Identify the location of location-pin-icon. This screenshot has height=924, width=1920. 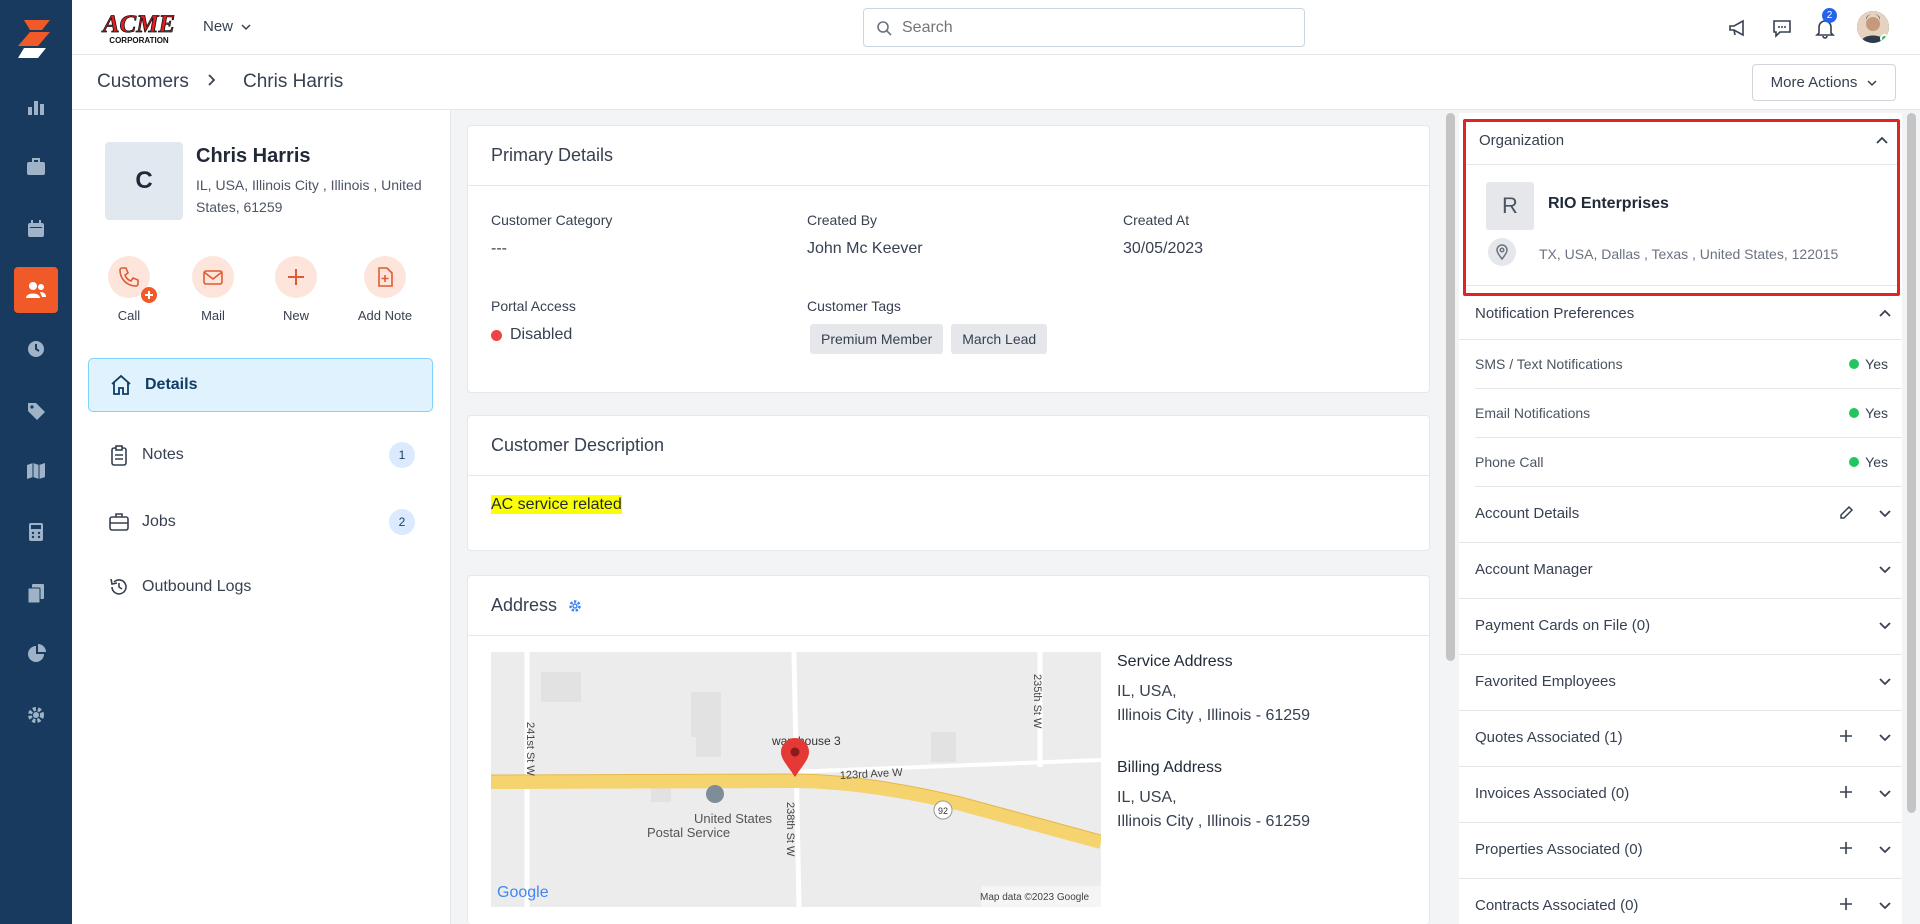
(1502, 252).